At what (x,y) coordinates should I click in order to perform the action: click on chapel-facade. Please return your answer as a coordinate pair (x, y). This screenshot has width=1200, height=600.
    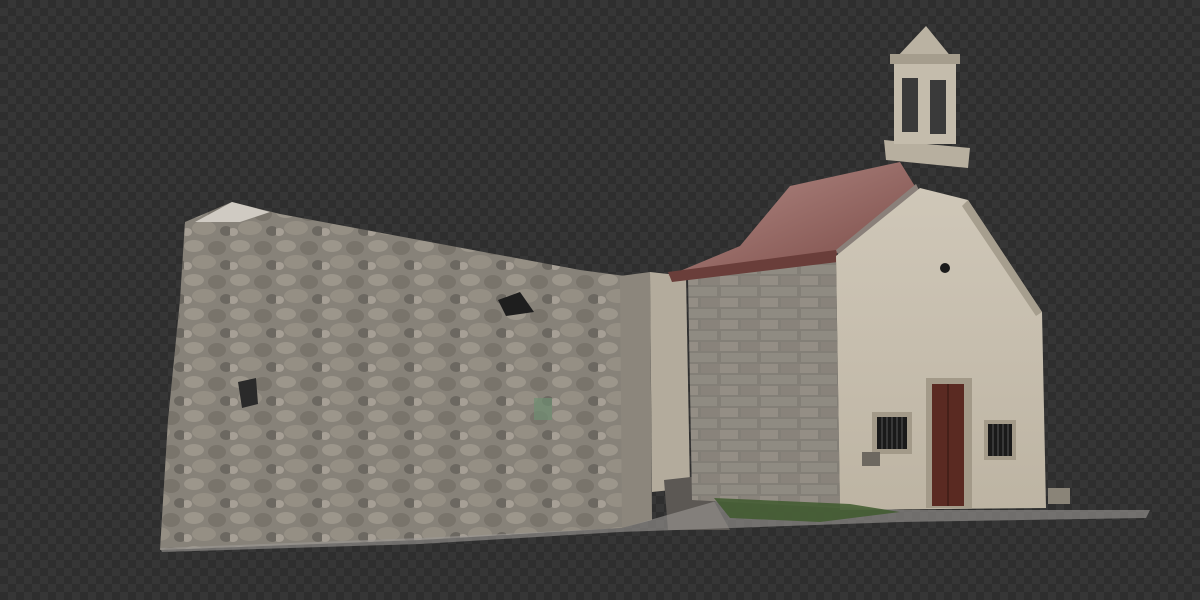
    Looking at the image, I should click on (941, 349).